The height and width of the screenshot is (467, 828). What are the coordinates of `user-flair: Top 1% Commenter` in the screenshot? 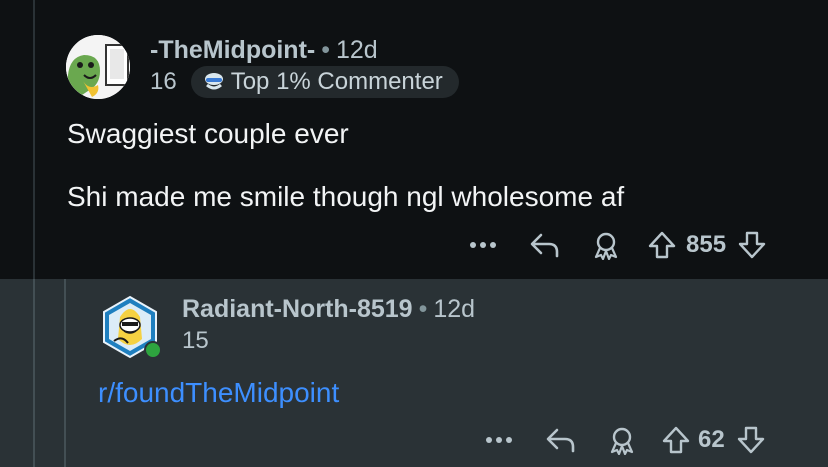 It's located at (324, 82).